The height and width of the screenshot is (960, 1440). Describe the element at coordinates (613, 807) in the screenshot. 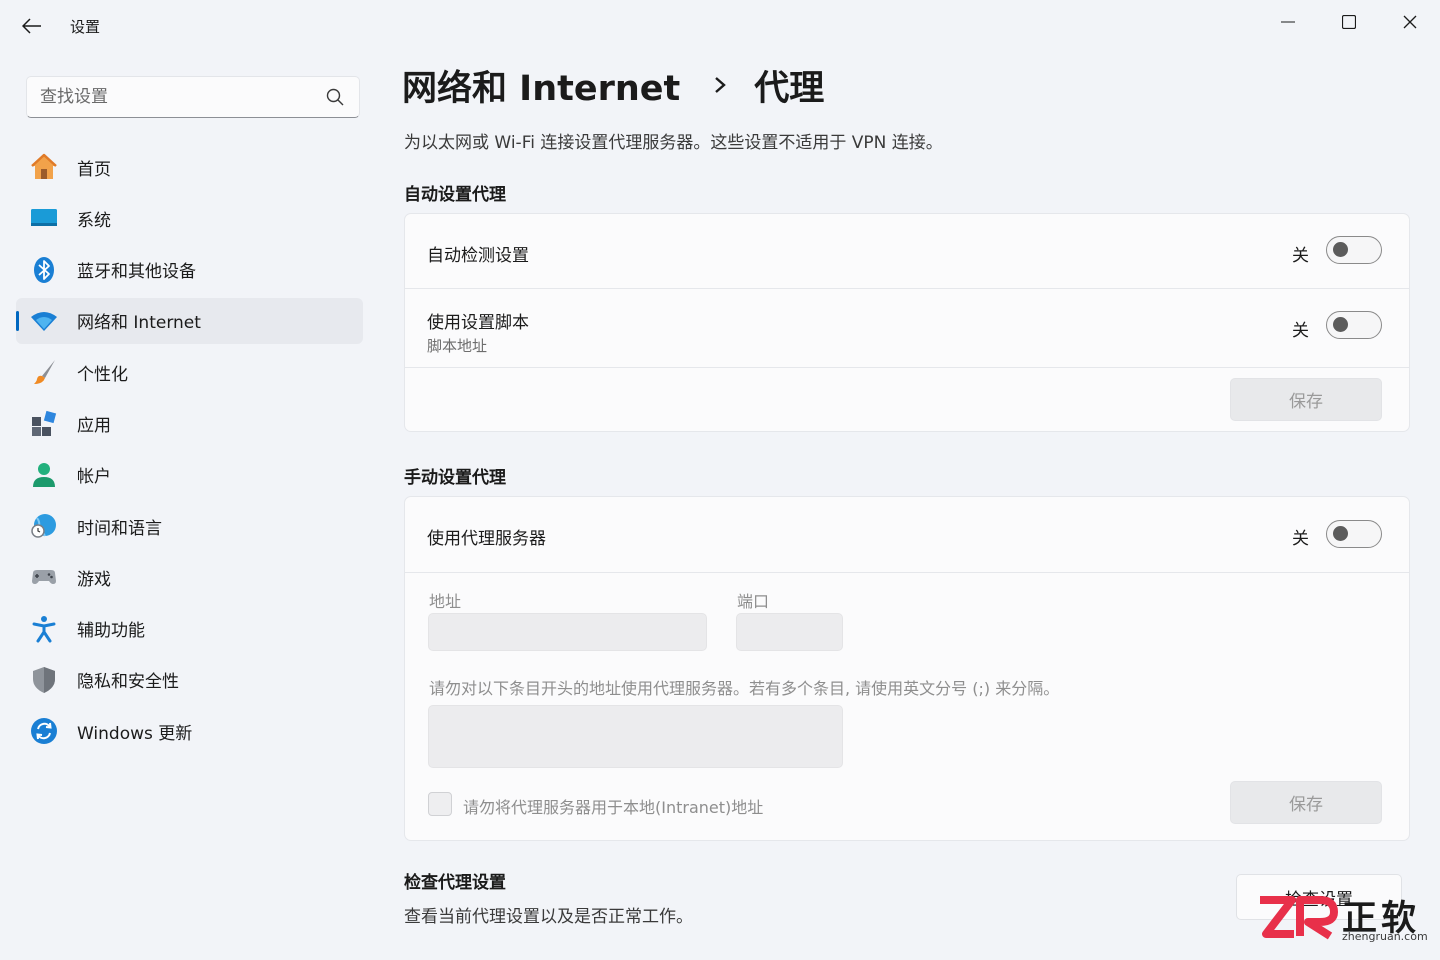

I see `local-address-checkbox-label: 请勿将代理服务器用于本地(Intranet)地址` at that location.